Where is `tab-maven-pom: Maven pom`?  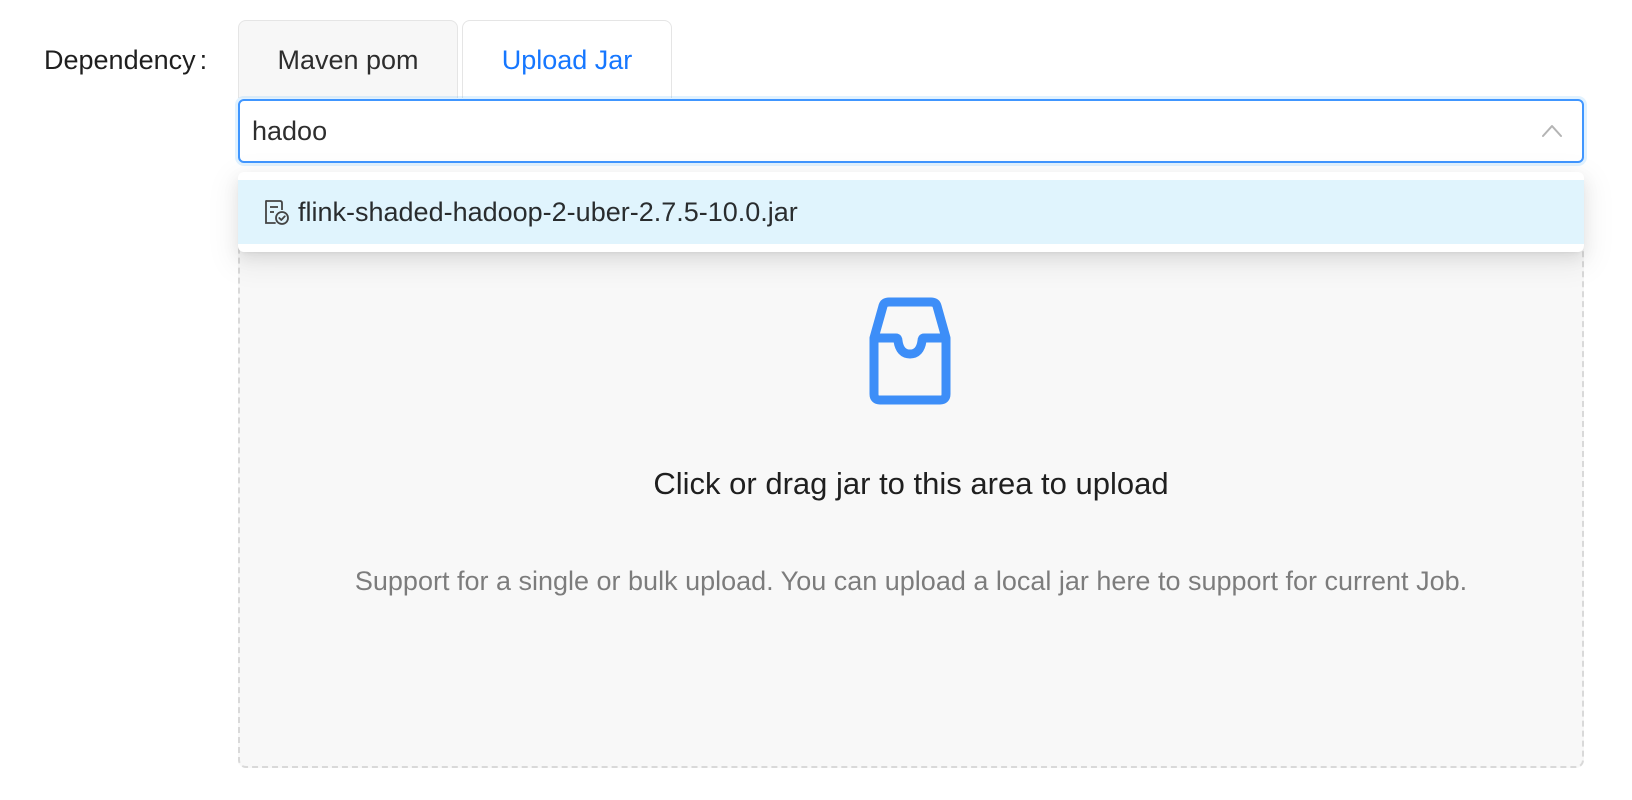 tab-maven-pom: Maven pom is located at coordinates (348, 59).